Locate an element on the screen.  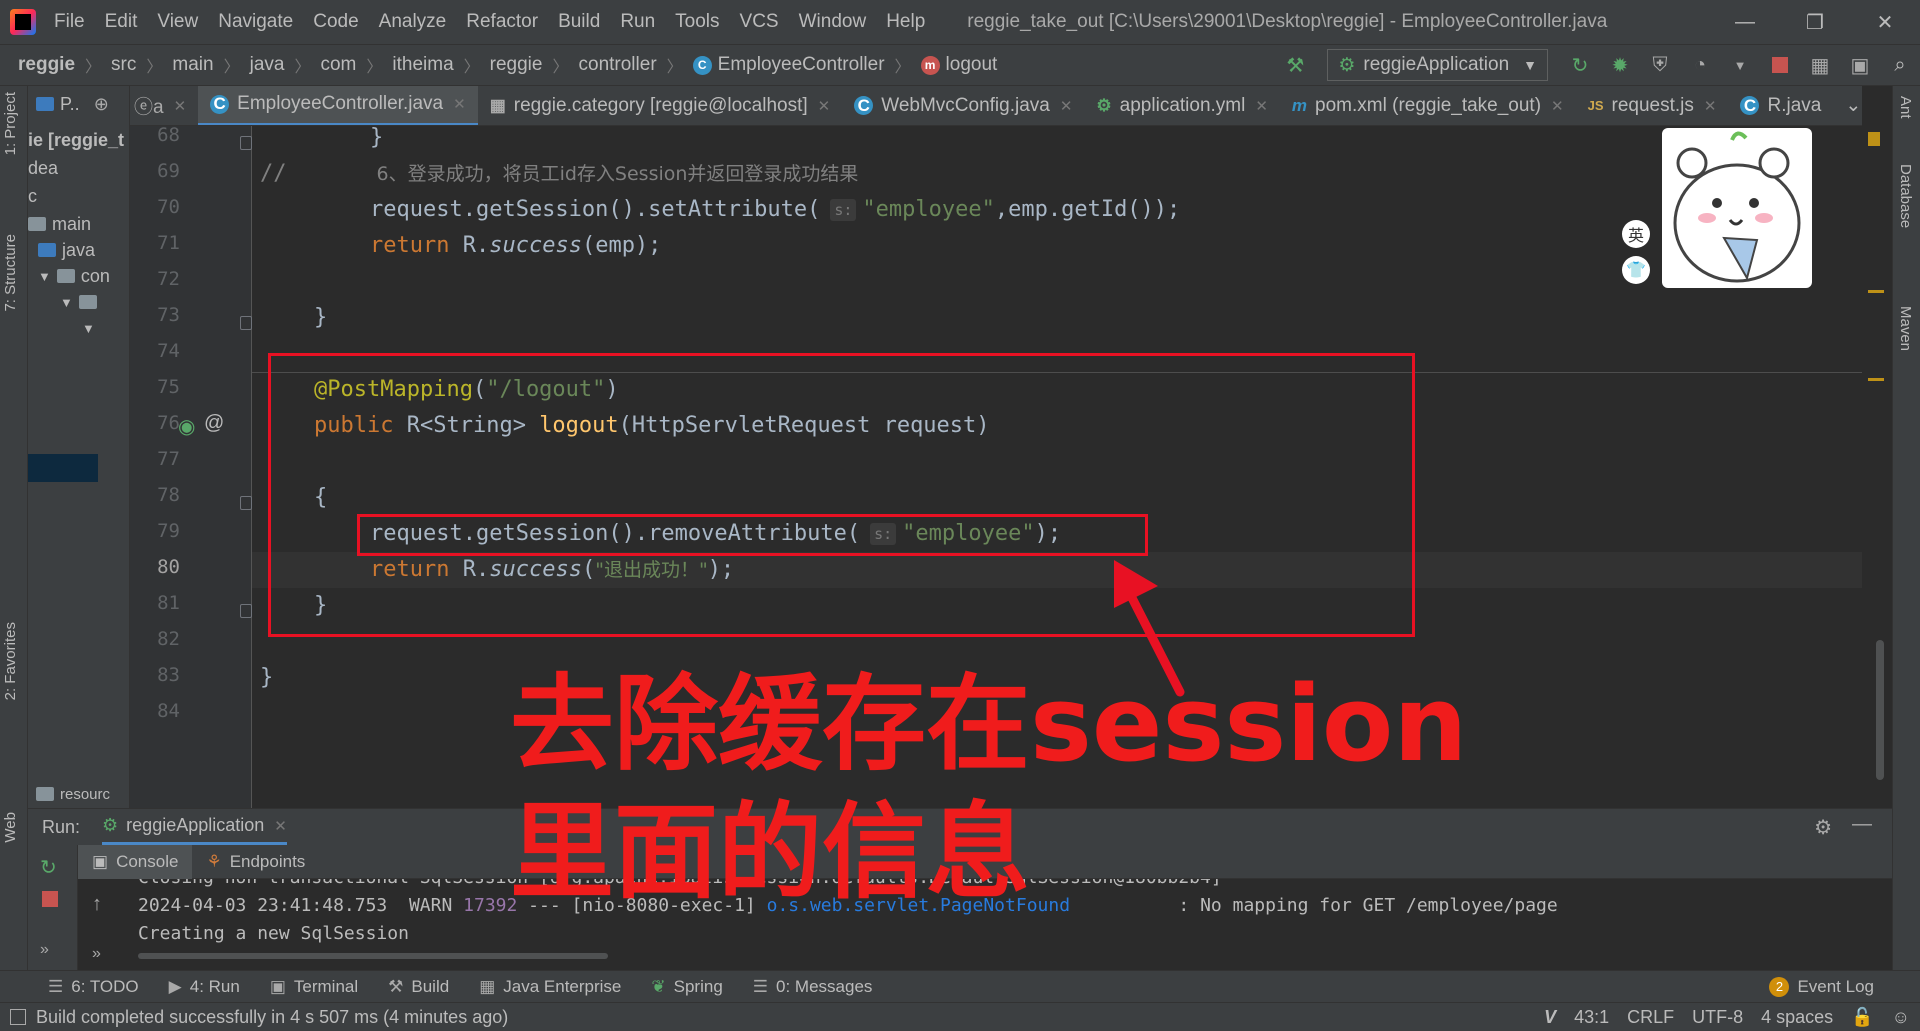
menu-file: File is located at coordinates (69, 22).